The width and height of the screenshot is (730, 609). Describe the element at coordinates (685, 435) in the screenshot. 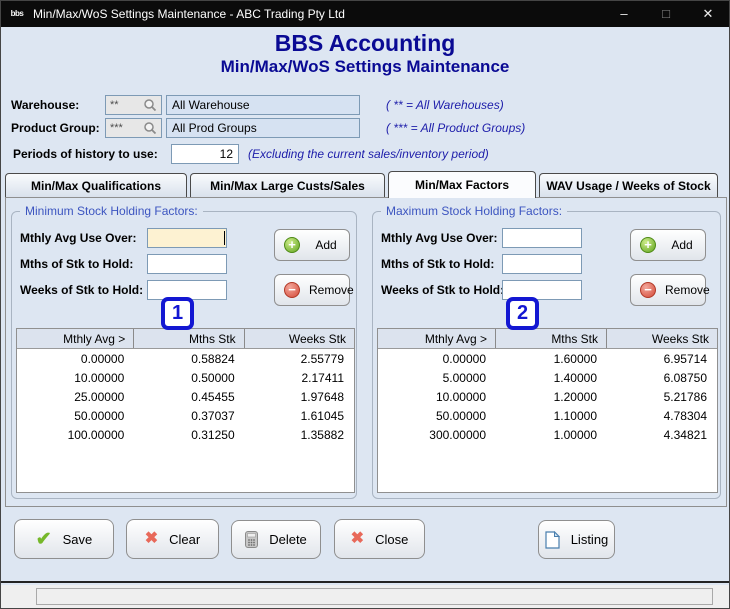

I see `cell: 4.34821` at that location.